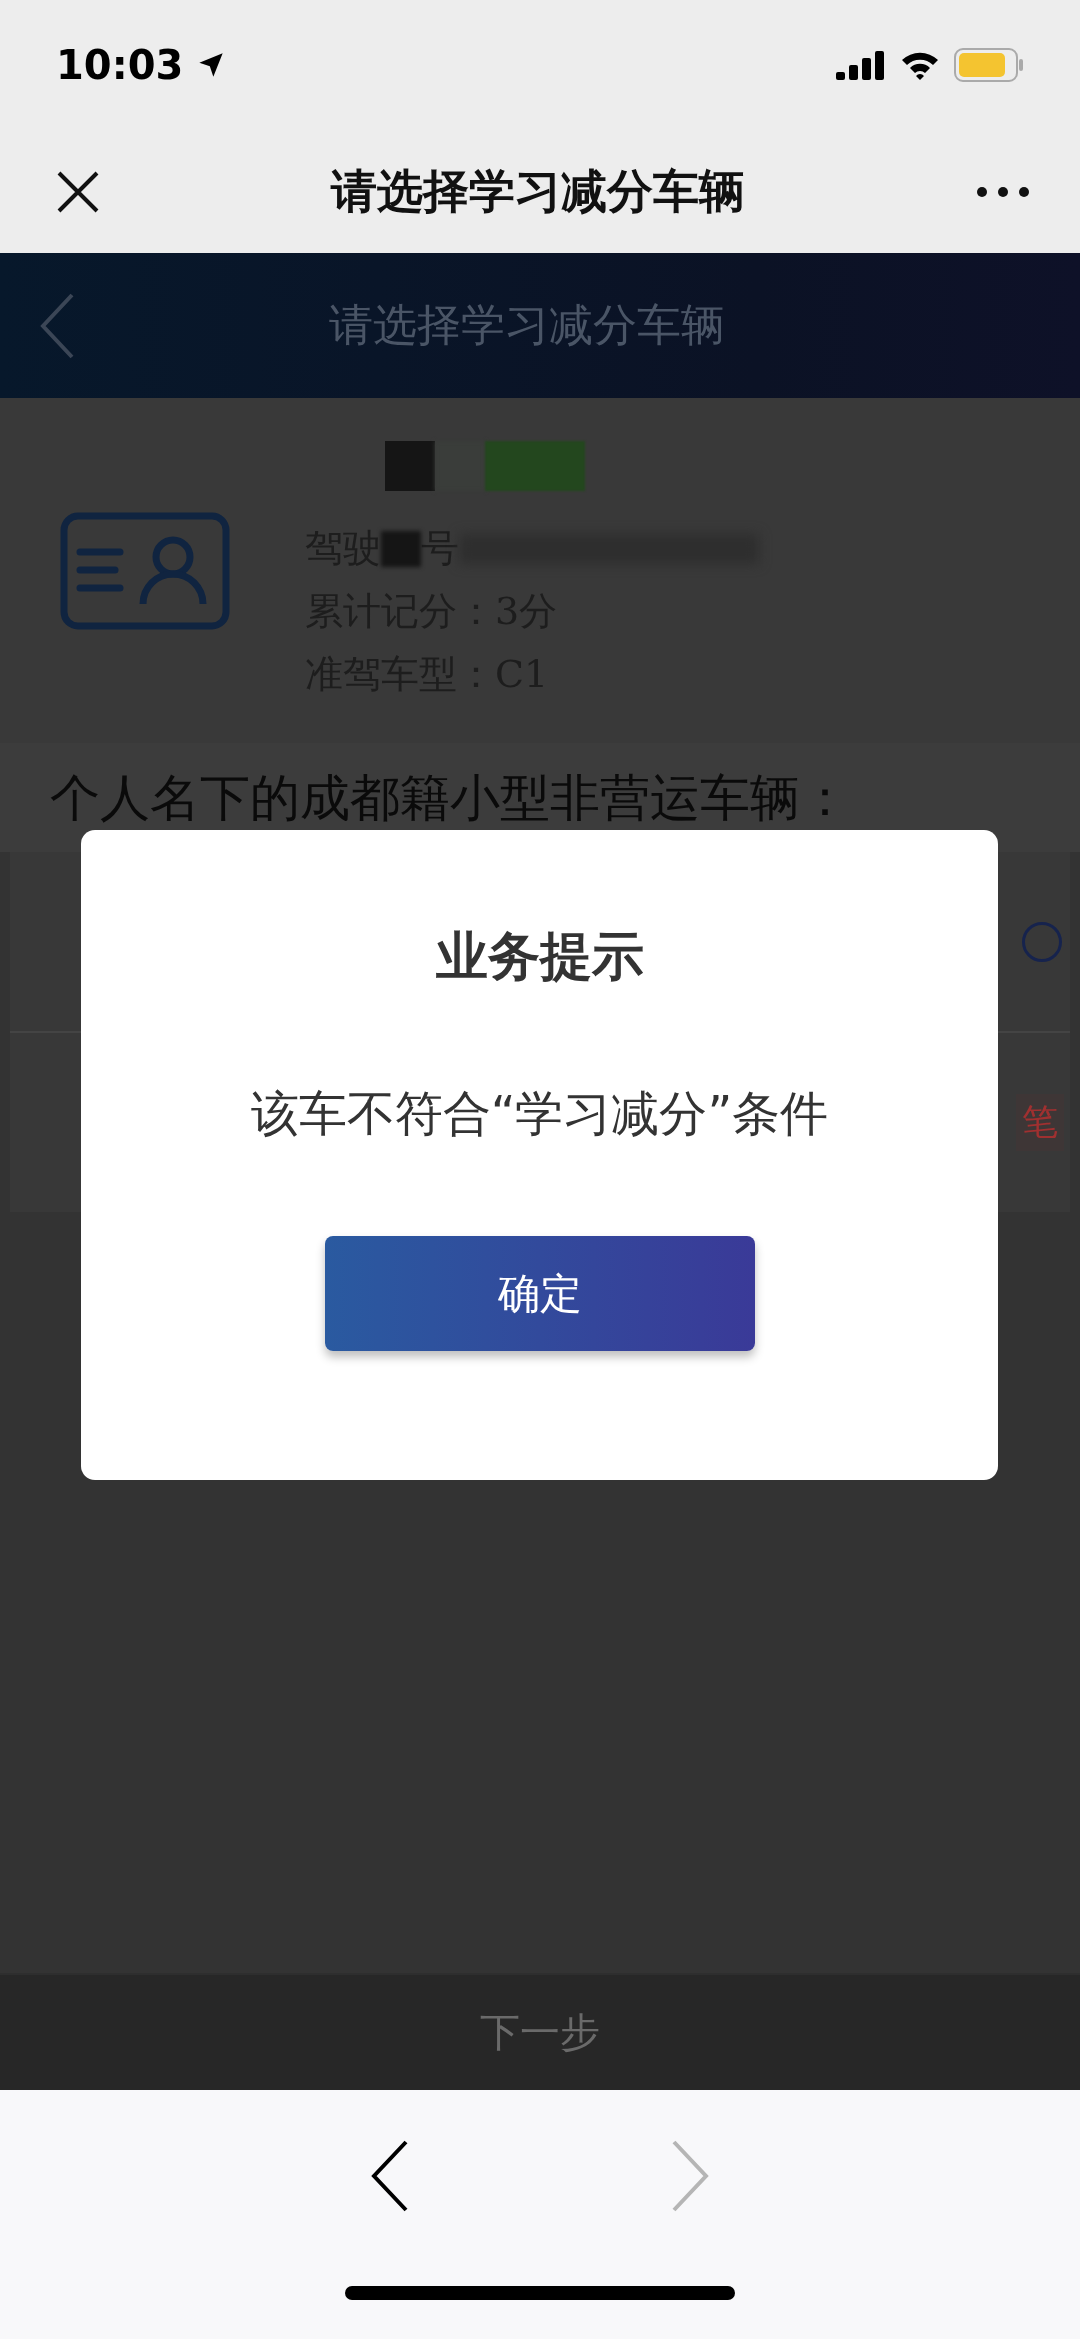 This screenshot has width=1080, height=2339. What do you see at coordinates (538, 191) in the screenshot?
I see `page-title: 请选择学习减分车辆` at bounding box center [538, 191].